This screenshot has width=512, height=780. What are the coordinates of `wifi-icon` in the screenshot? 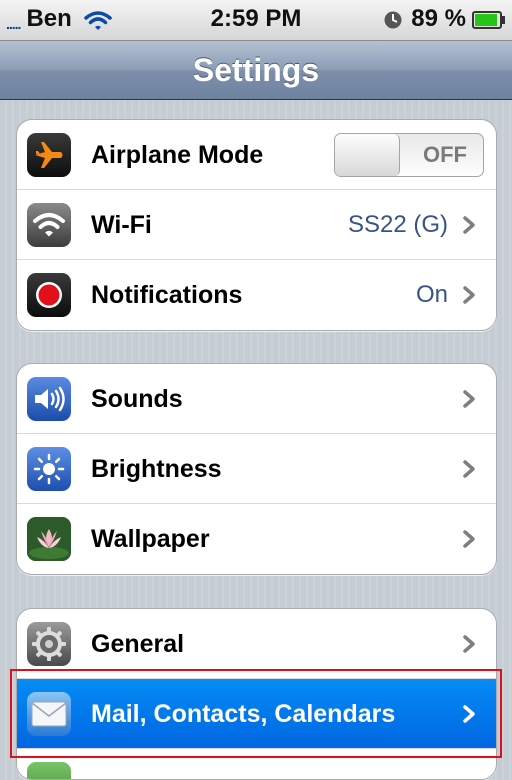 It's located at (49, 225).